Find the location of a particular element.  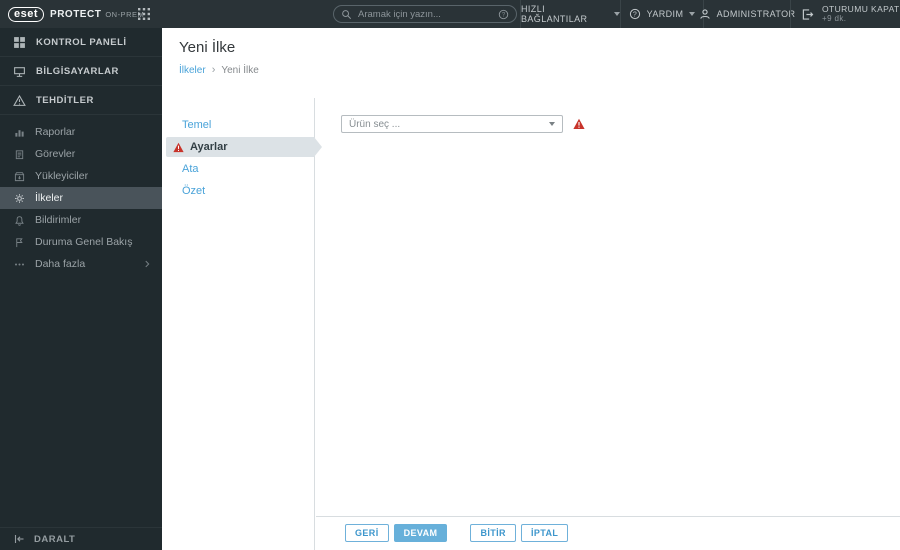

sidebar-item-label: Yükleyiciler is located at coordinates (62, 176).